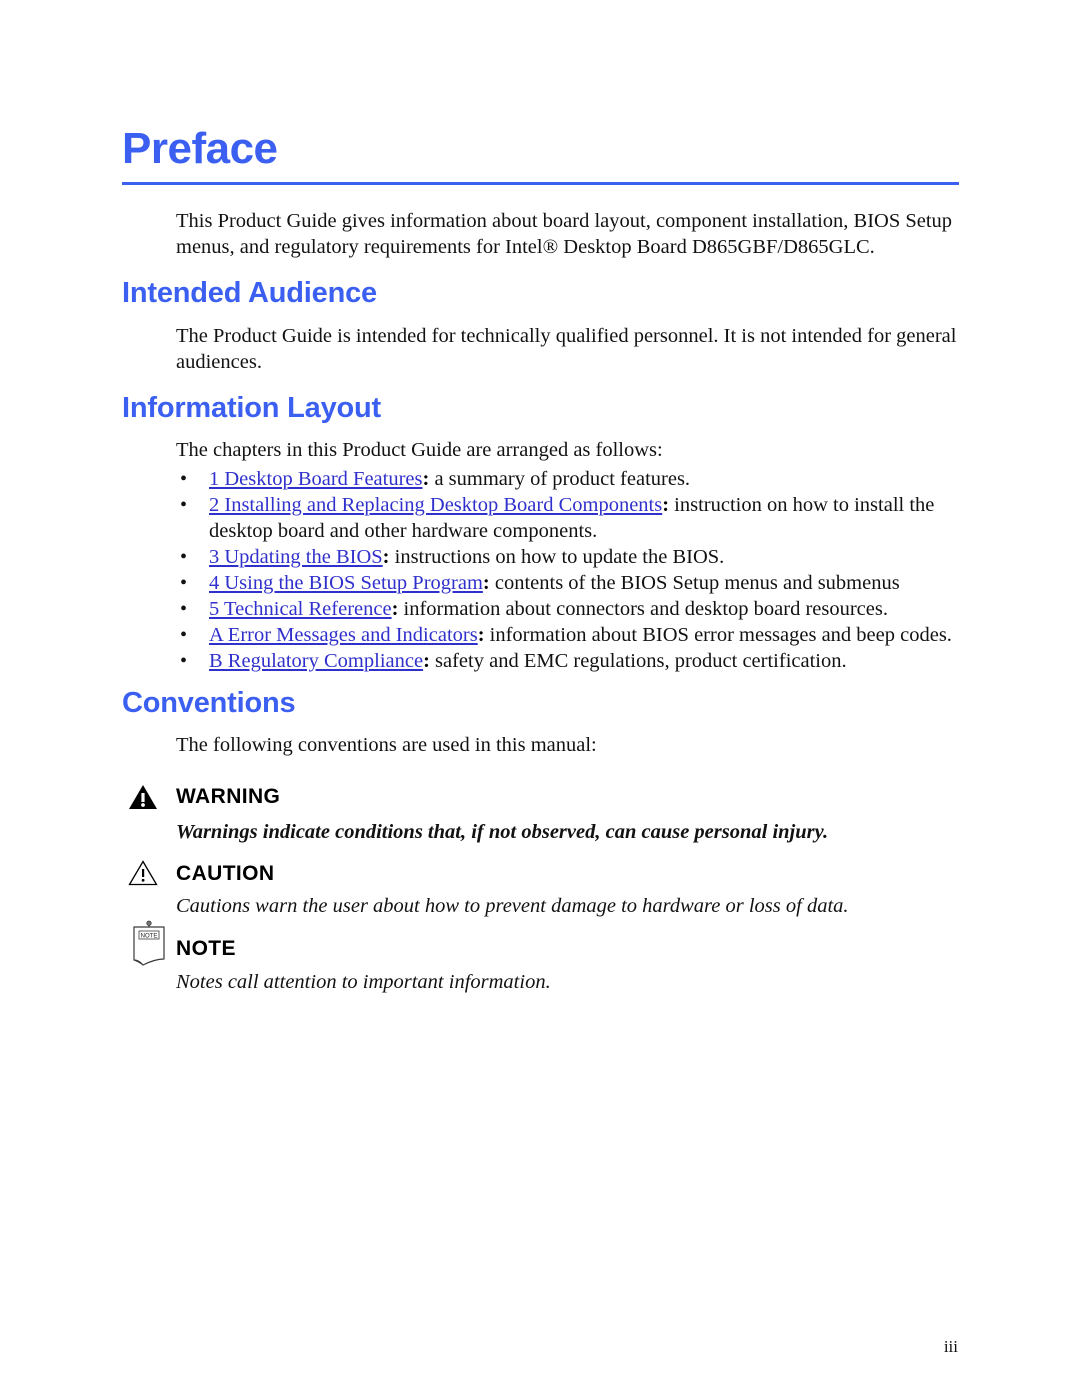 This screenshot has height=1397, width=1080. Describe the element at coordinates (316, 479) in the screenshot. I see `chapter-link: 1 Desktop Board Features` at that location.